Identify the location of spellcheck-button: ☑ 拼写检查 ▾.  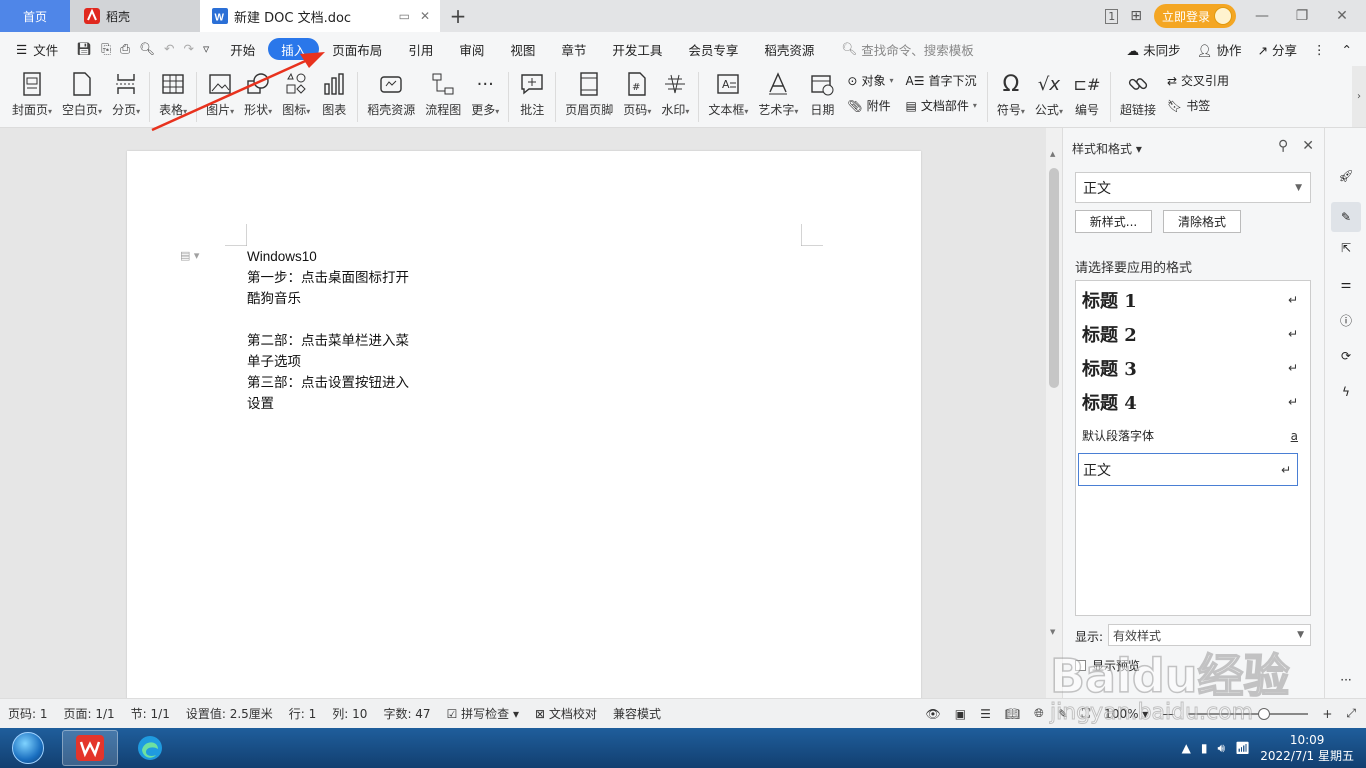
(483, 713).